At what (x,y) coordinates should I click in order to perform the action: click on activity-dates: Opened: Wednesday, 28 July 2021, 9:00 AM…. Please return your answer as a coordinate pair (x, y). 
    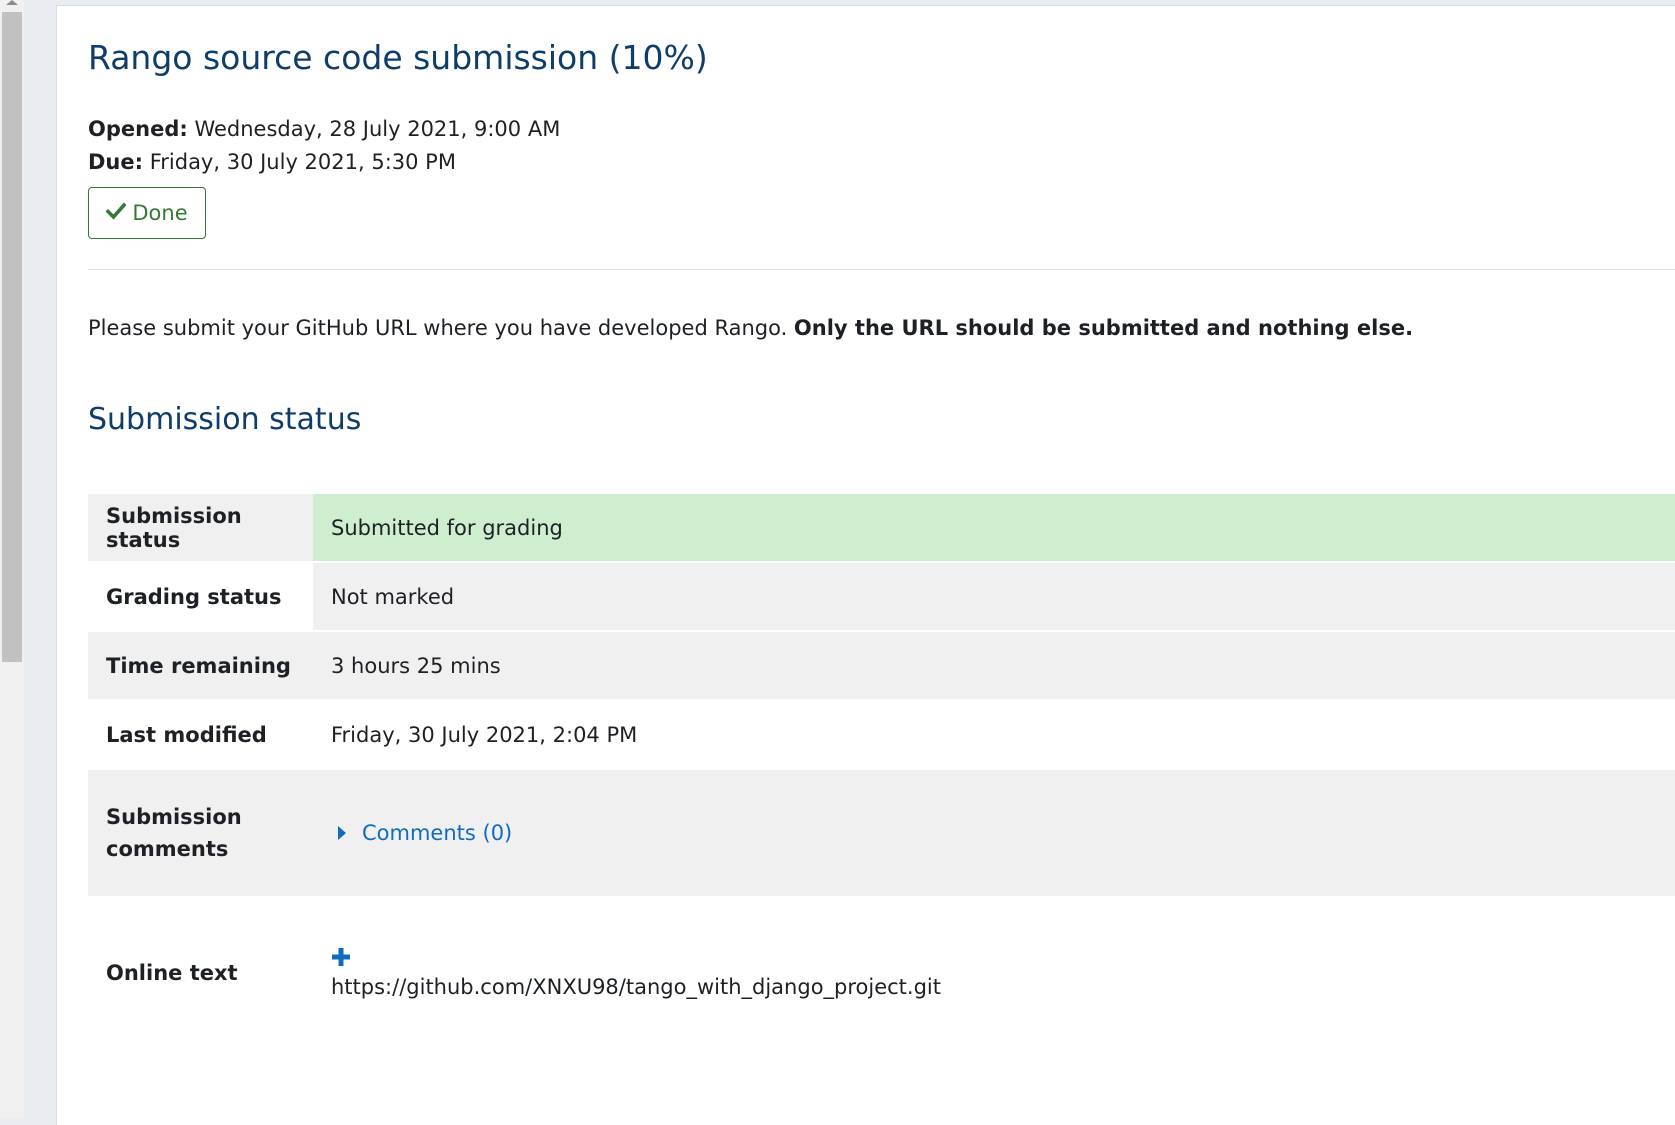
    Looking at the image, I should click on (324, 146).